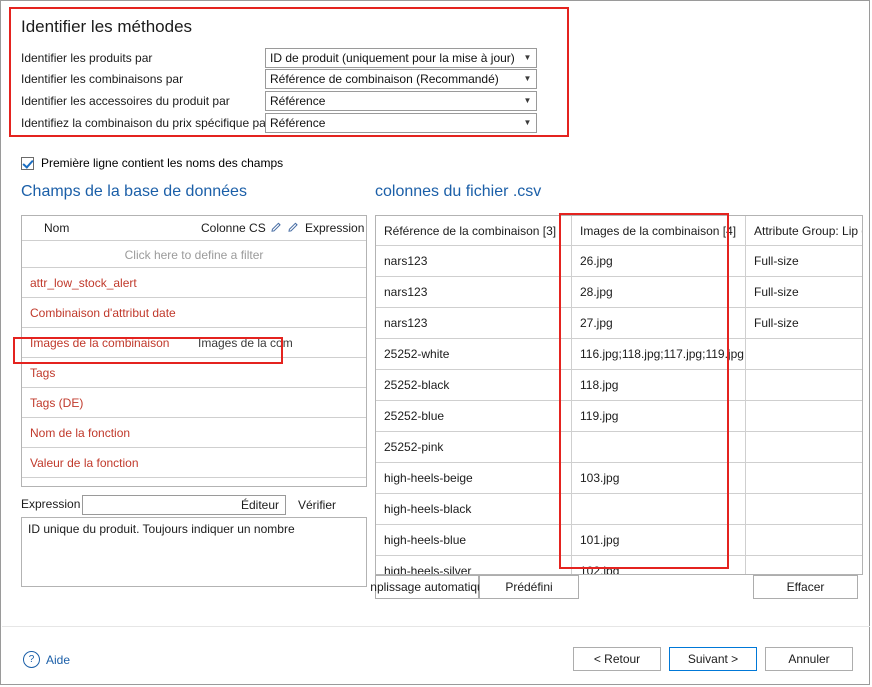 The height and width of the screenshot is (687, 872). What do you see at coordinates (100, 343) in the screenshot?
I see `field-name: Images de la combinaison` at bounding box center [100, 343].